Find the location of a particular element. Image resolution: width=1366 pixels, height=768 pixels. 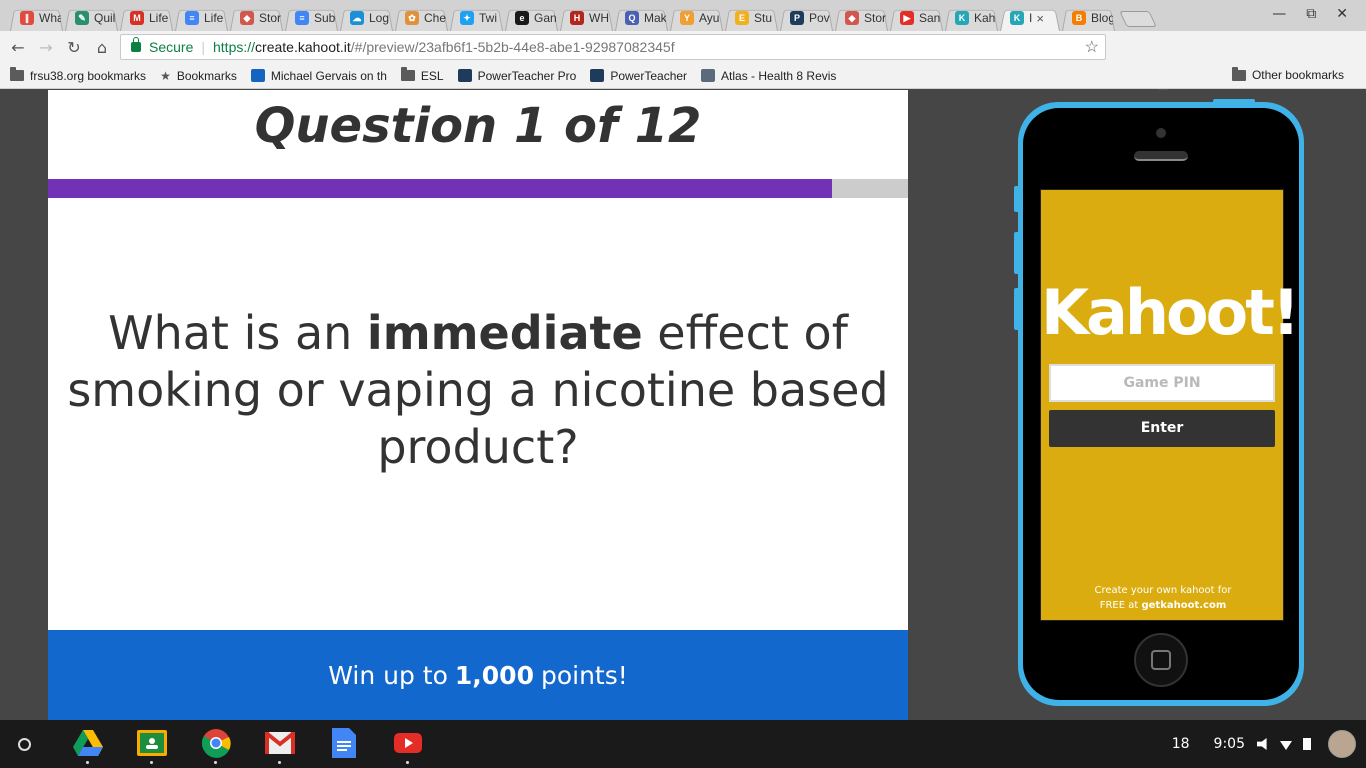

browser-tab: ∥ Wha is located at coordinates (36, 18).